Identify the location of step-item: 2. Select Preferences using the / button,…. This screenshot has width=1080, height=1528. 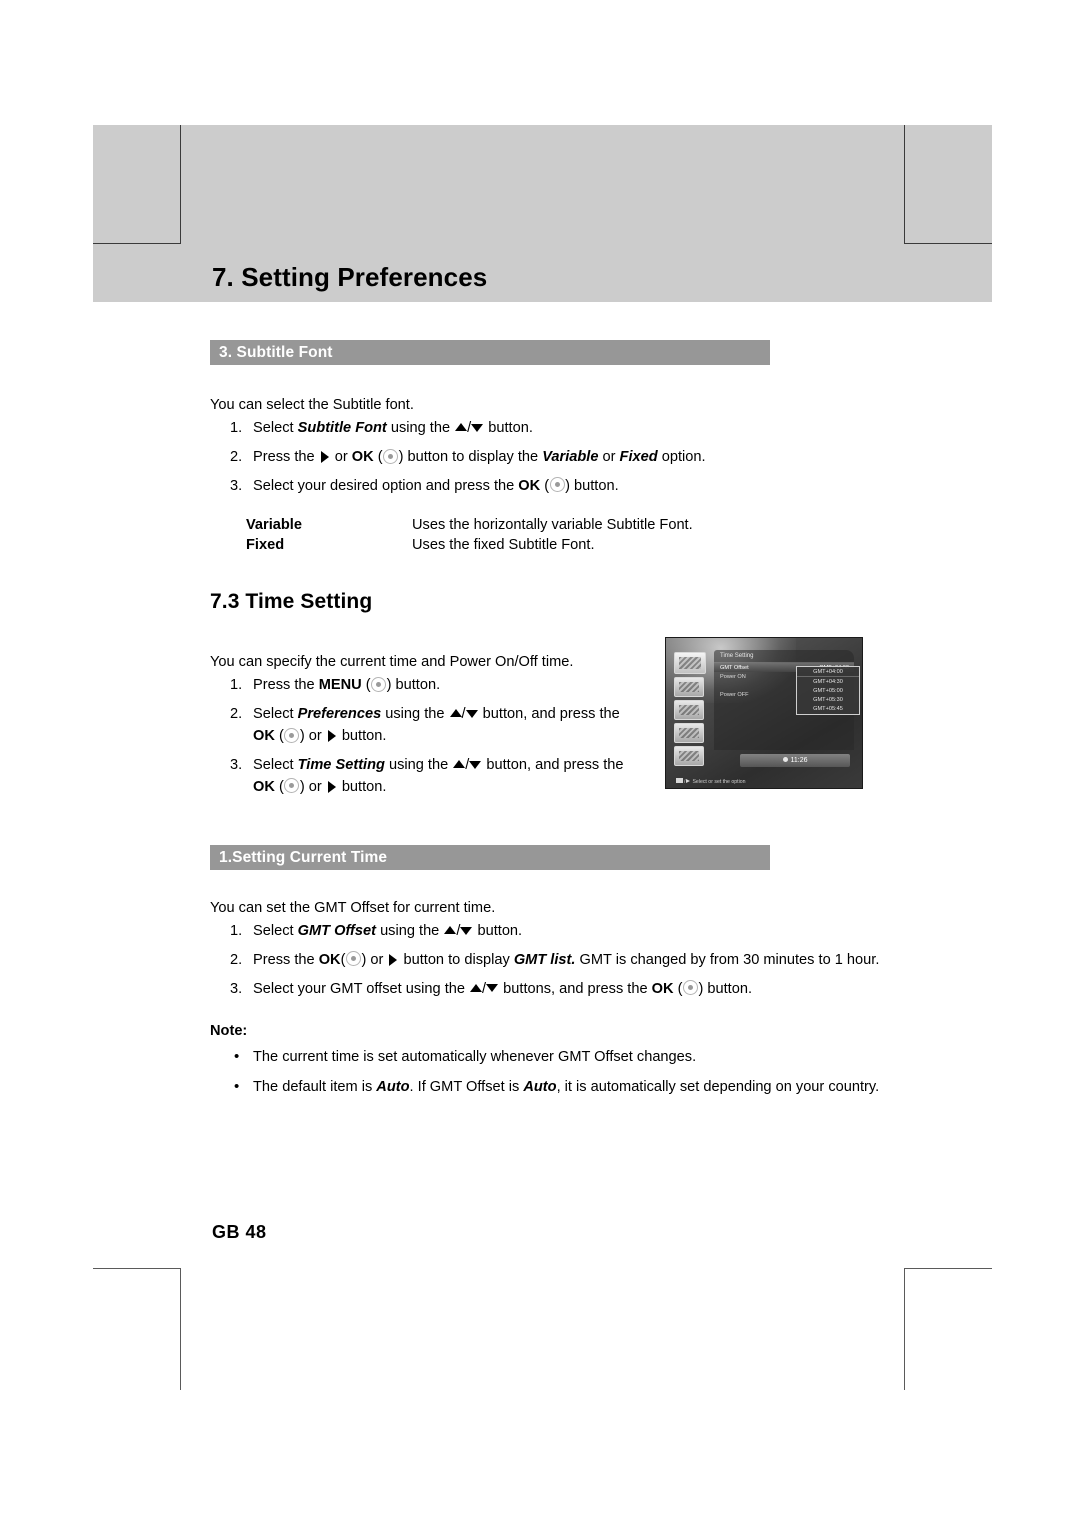
(425, 725).